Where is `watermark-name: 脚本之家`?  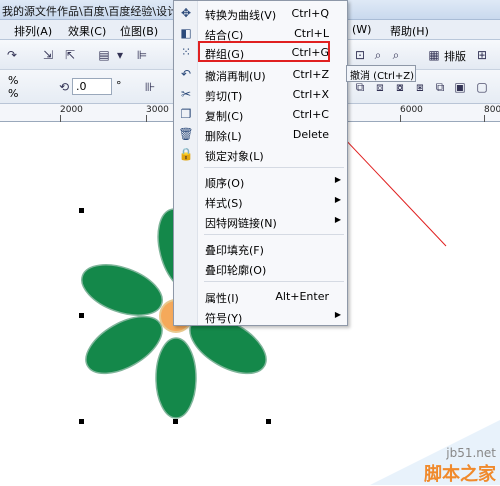
watermark-name: 脚本之家 is located at coordinates (460, 474).